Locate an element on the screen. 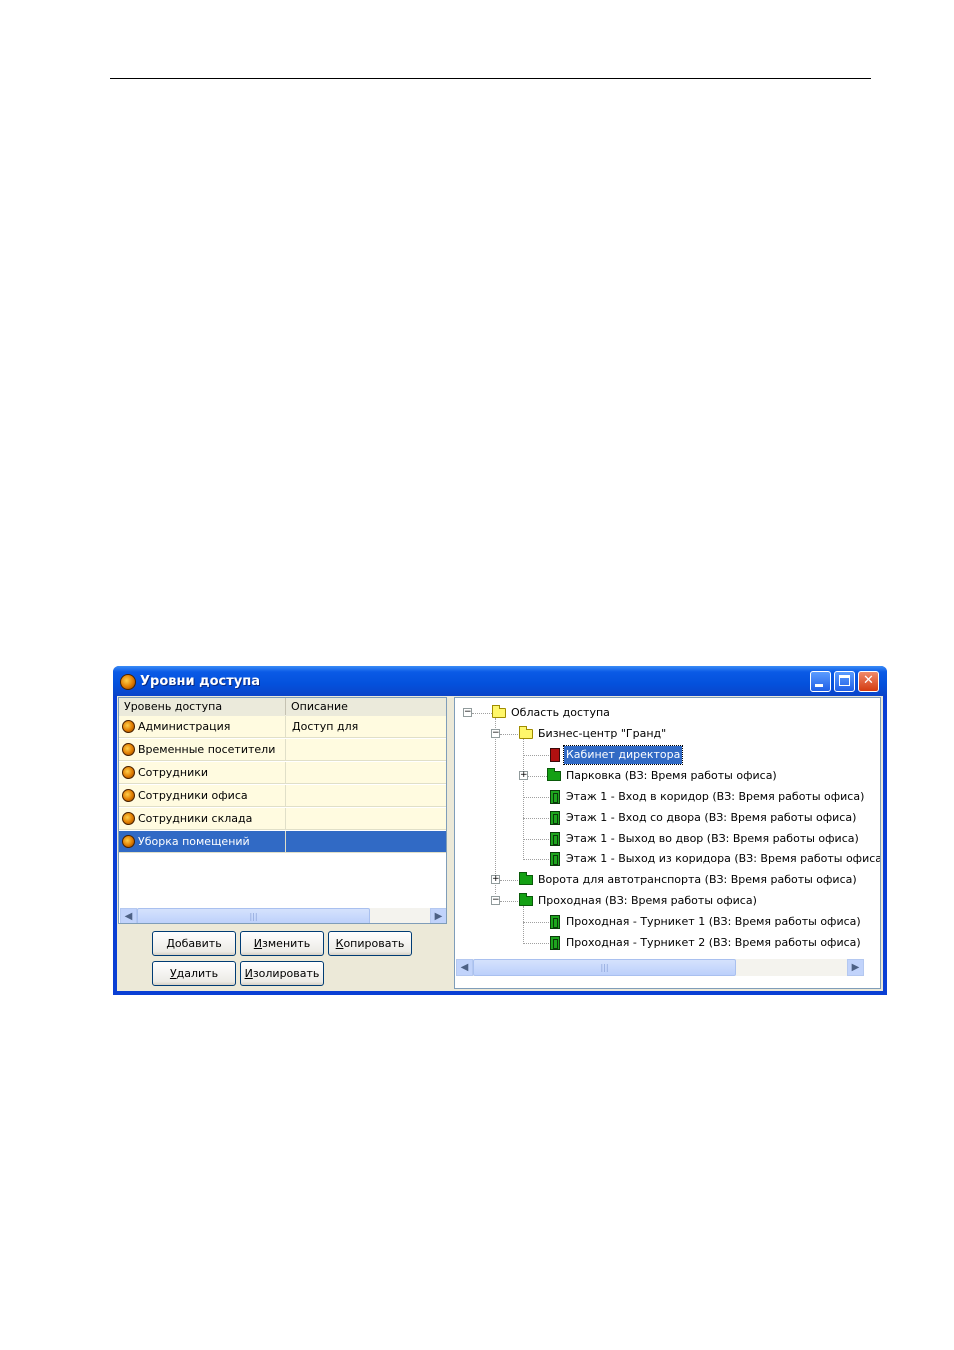  tree-node-business-center: − Бизнес-центр "Гранд" is located at coordinates (665, 734).